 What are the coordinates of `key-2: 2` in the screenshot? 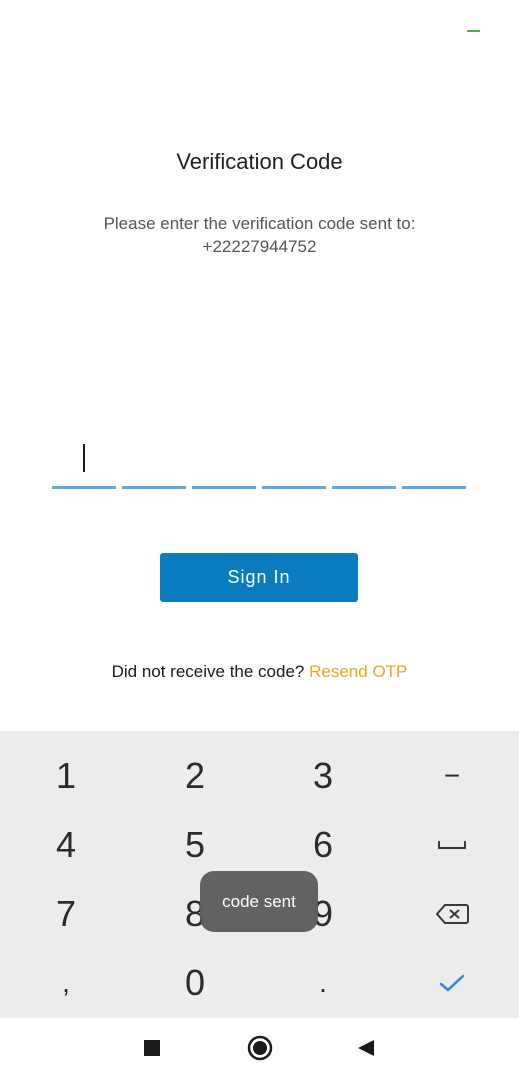 It's located at (195, 776).